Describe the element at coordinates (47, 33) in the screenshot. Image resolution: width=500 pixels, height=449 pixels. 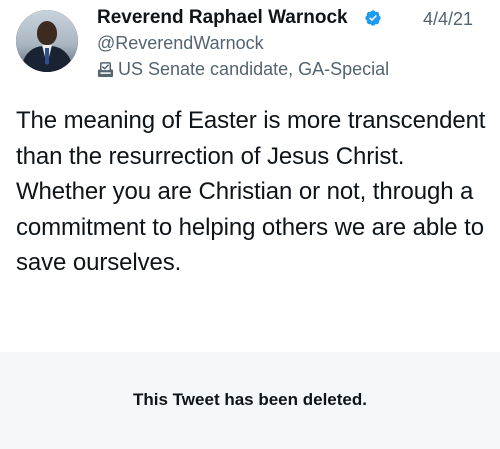
I see `avatar-head` at that location.